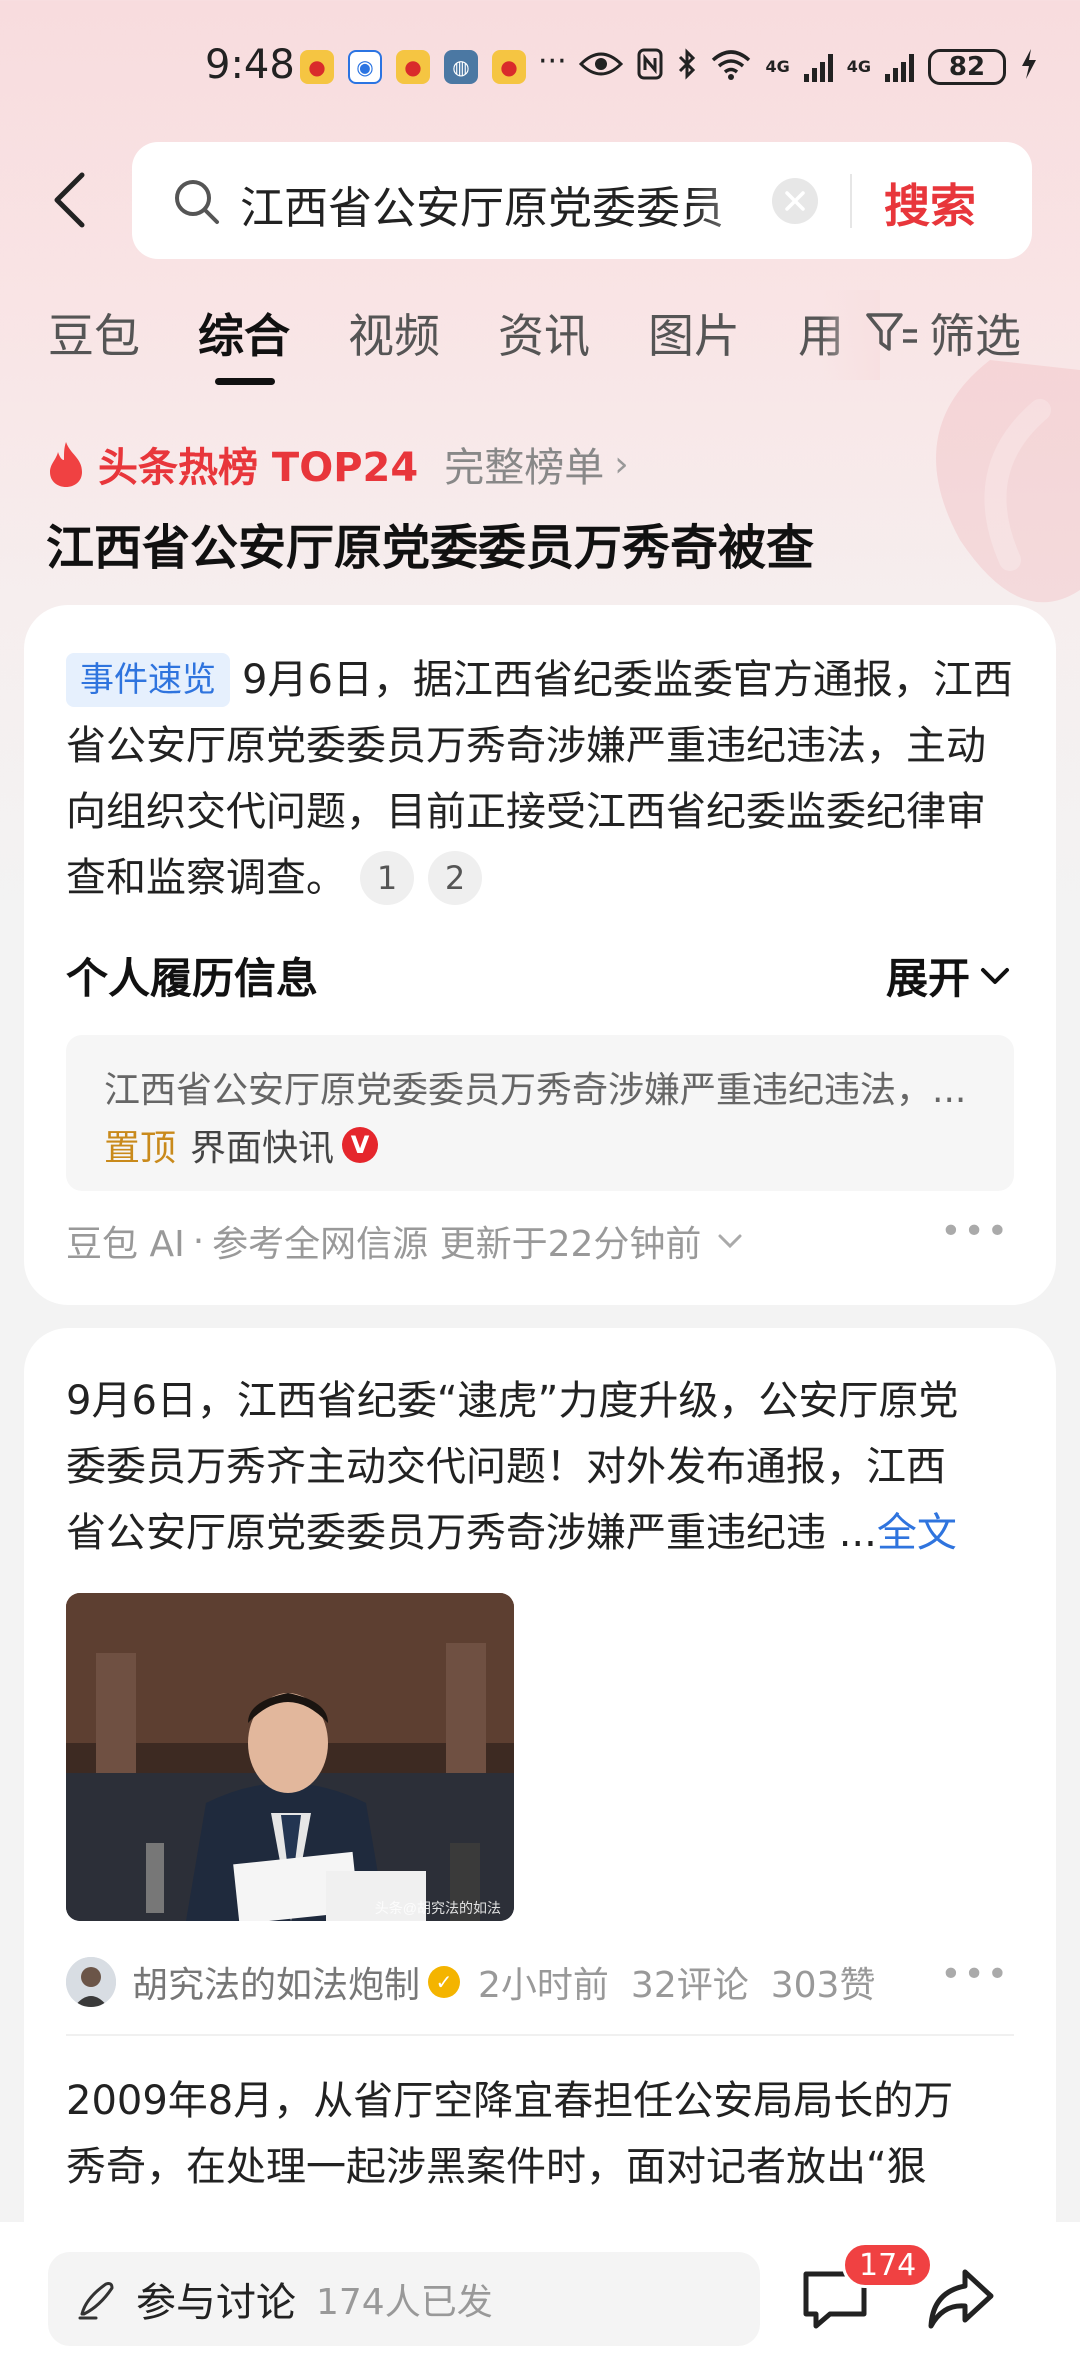  Describe the element at coordinates (540, 1113) in the screenshot. I see `source-quote: 江西省公安厅原党委委员万秀奇涉嫌严重违纪违法，... 置顶 界面快讯 V` at that location.